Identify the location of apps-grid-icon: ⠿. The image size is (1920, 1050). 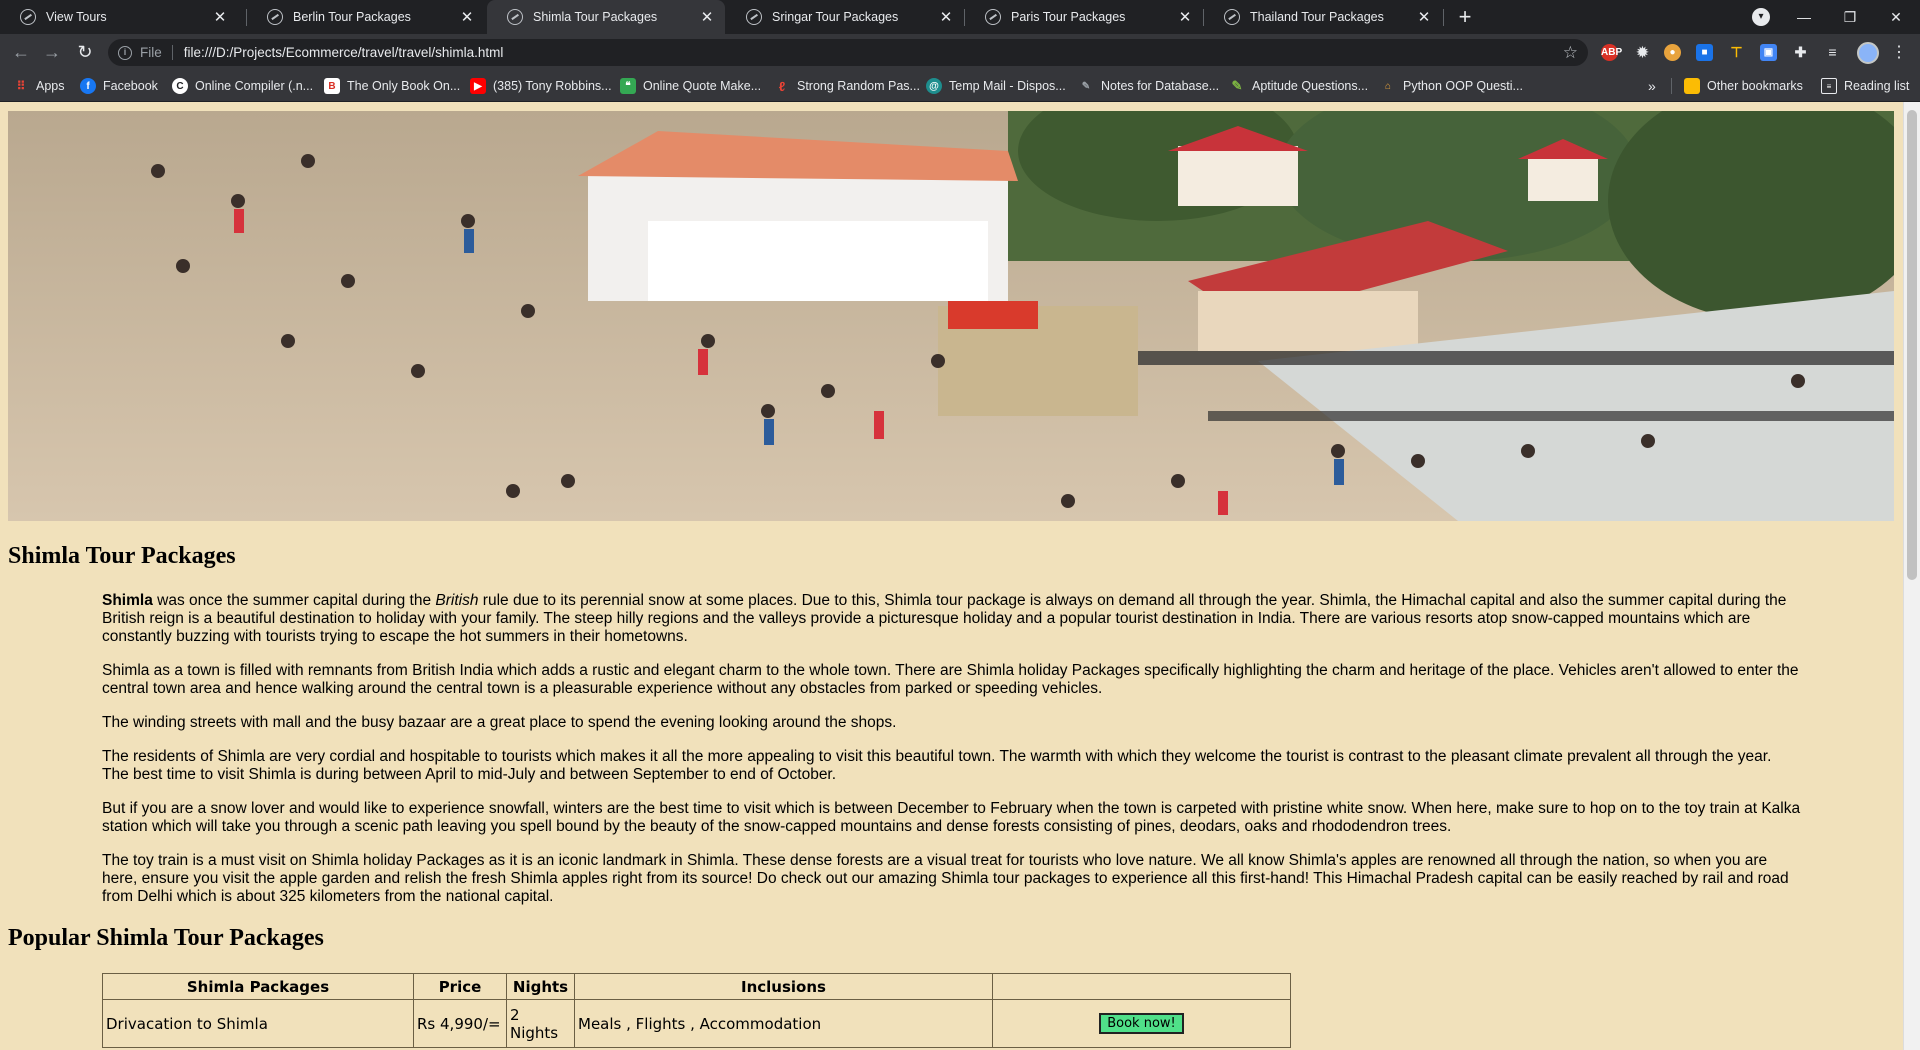
(21, 86).